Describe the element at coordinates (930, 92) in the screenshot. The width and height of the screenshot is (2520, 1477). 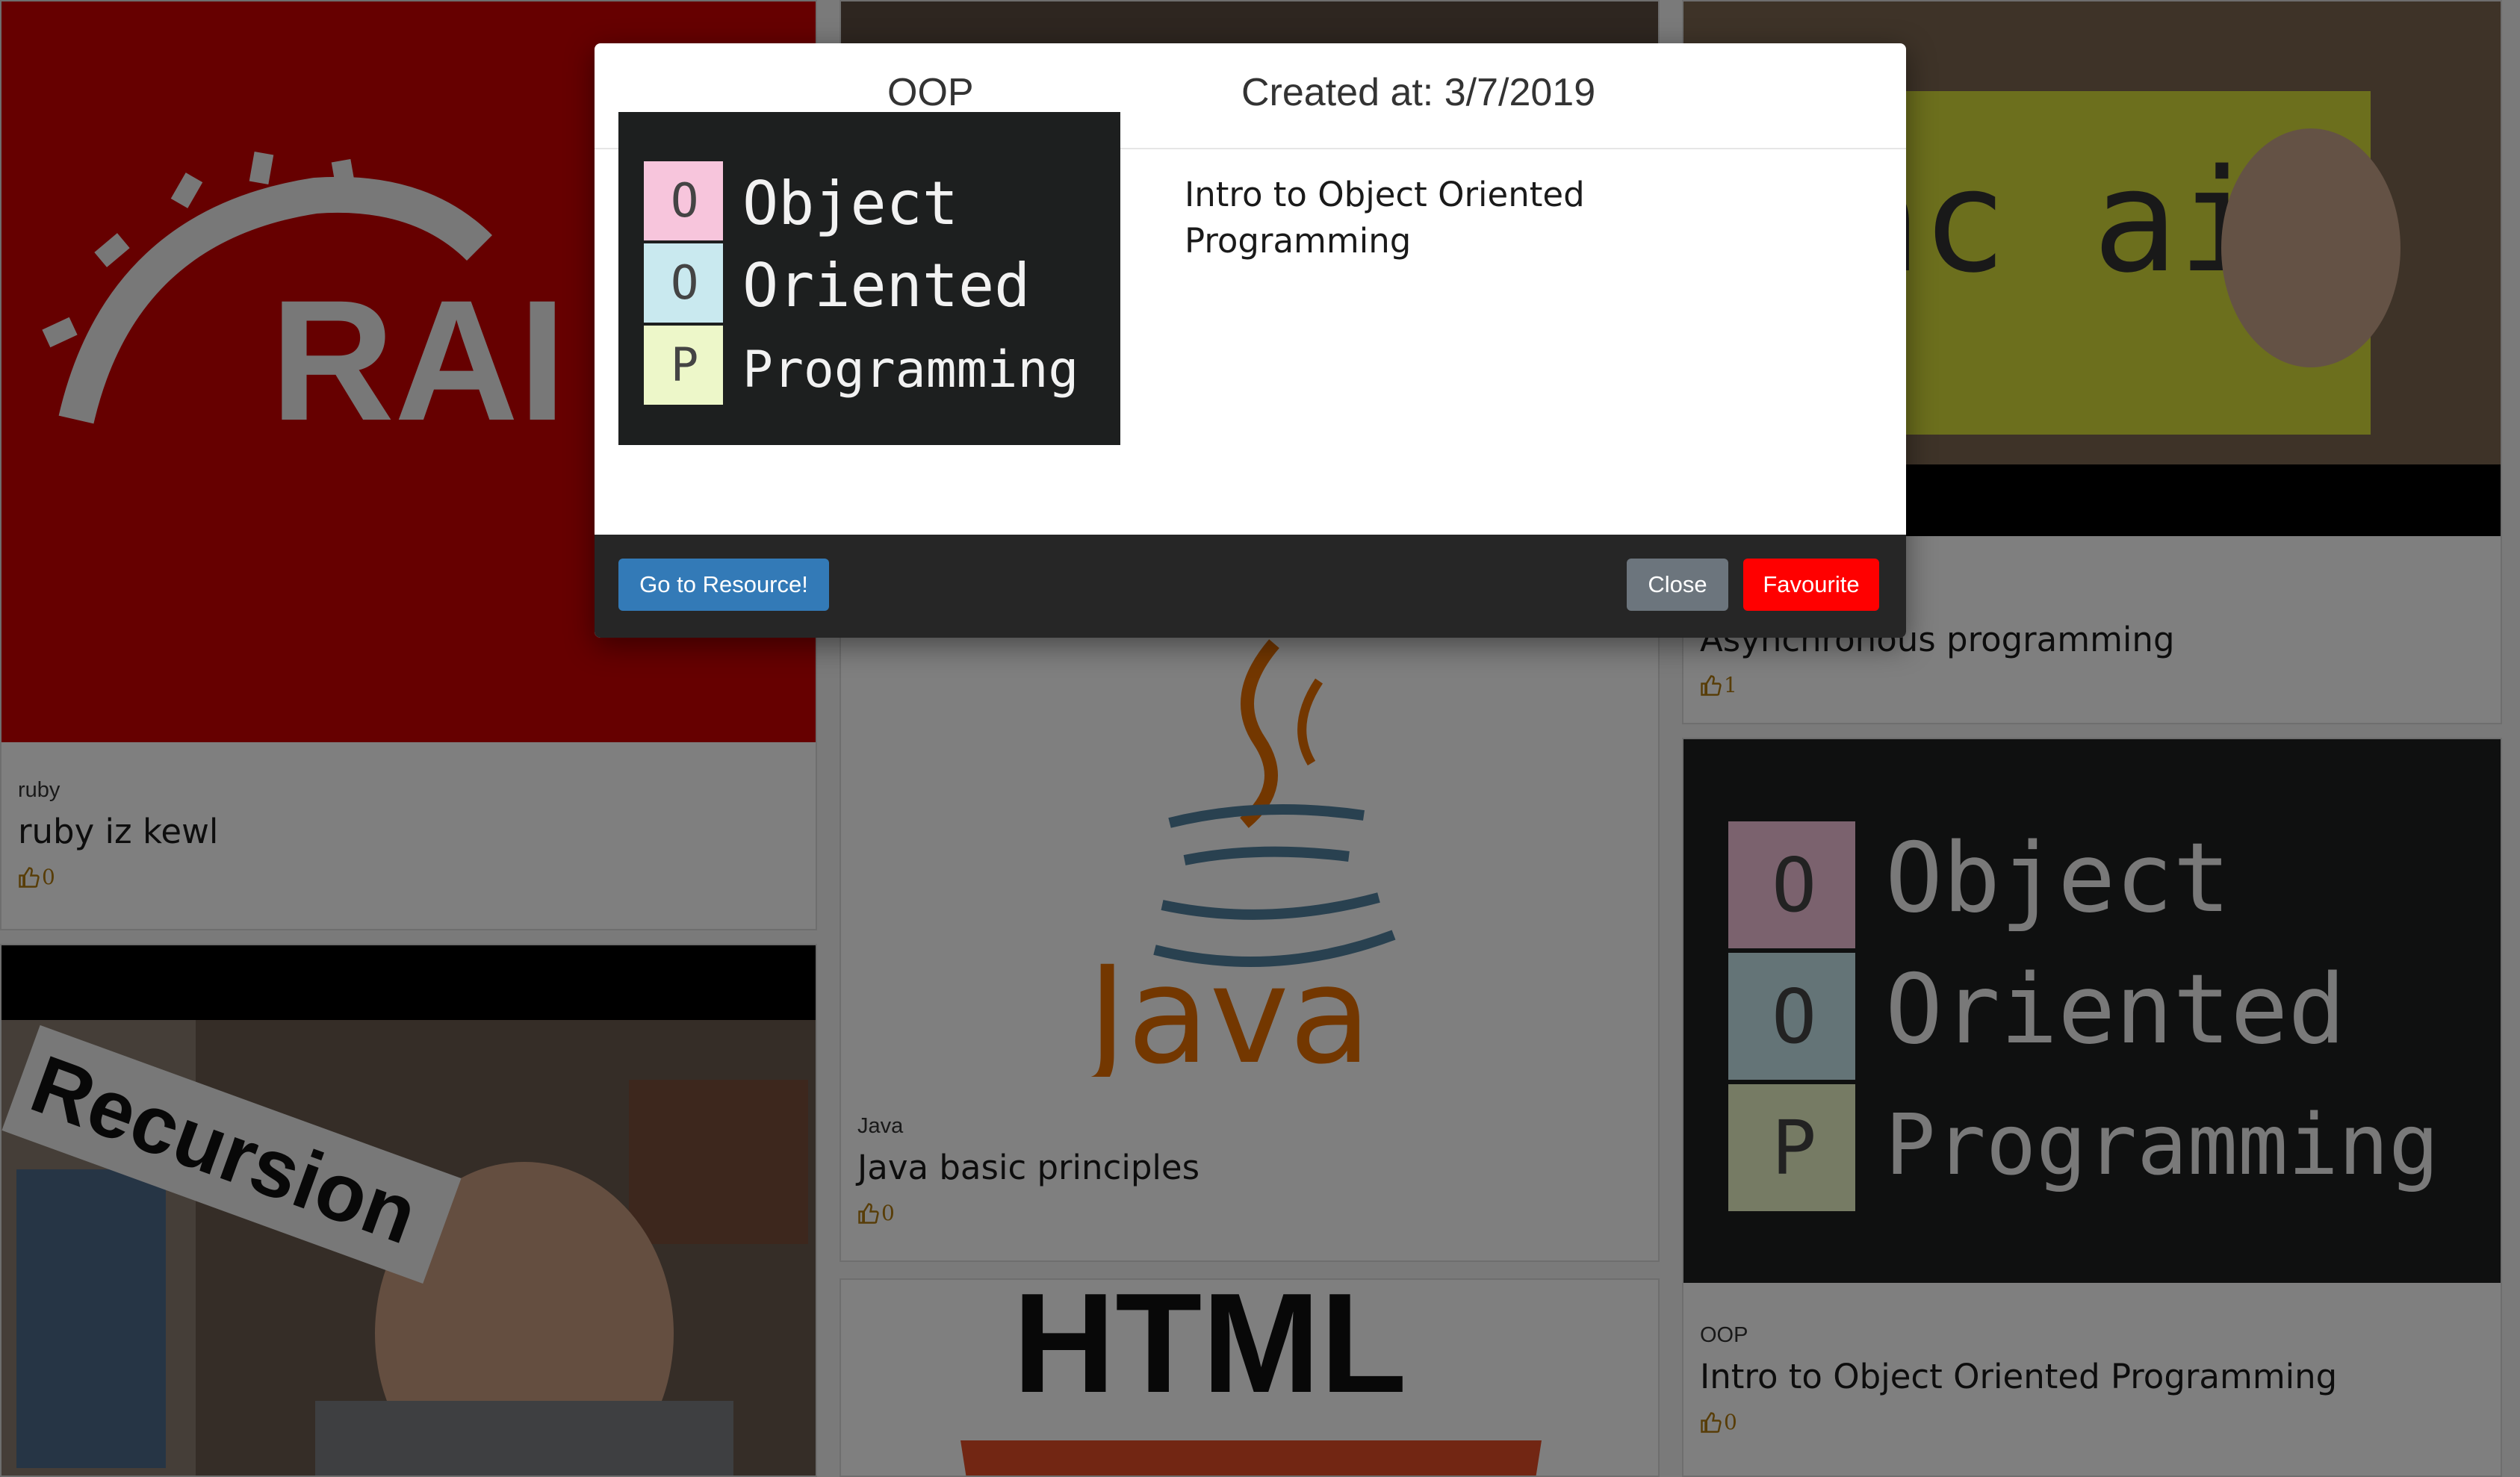
I see `modal-title: OOP` at that location.